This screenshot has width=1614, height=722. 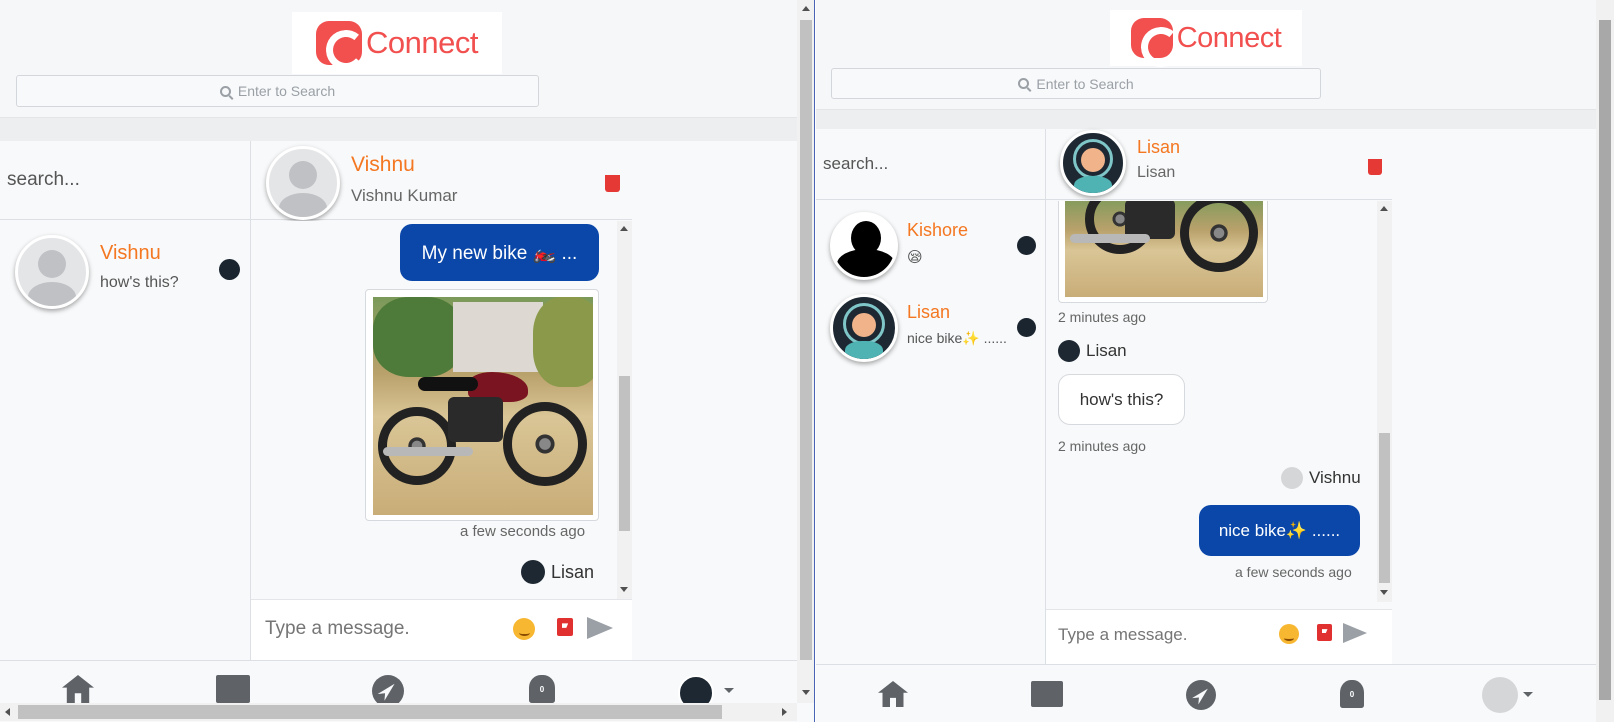 I want to click on message-composer, so click(x=1219, y=636).